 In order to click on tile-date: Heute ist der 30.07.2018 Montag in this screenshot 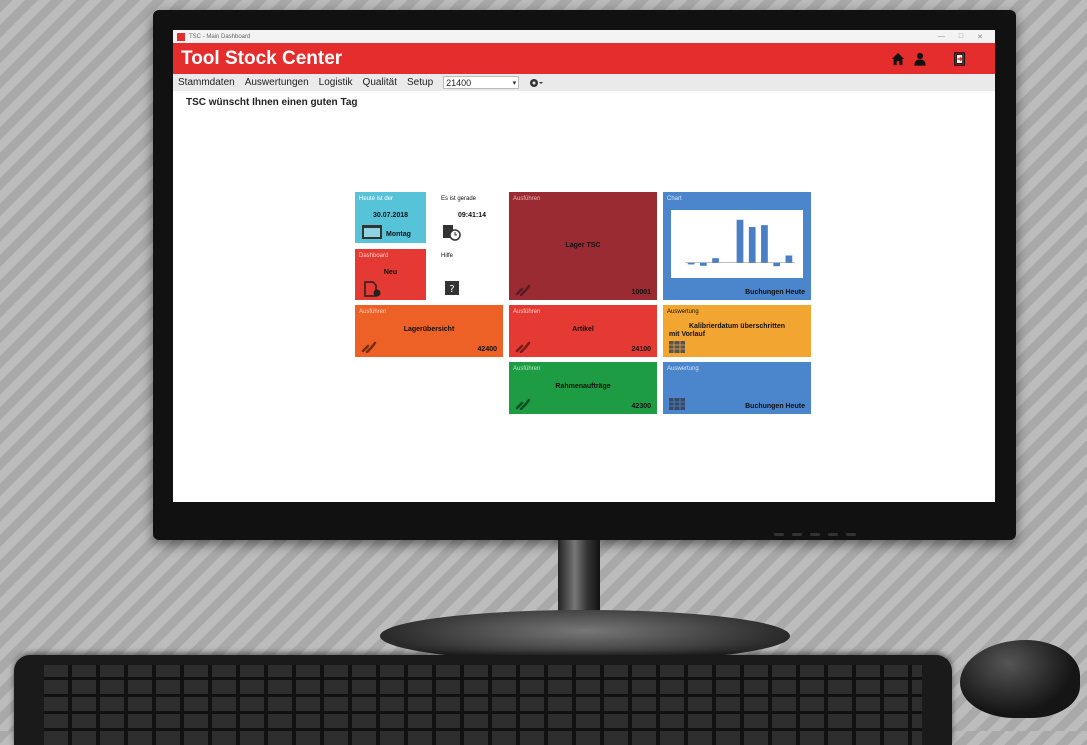, I will do `click(390, 217)`.